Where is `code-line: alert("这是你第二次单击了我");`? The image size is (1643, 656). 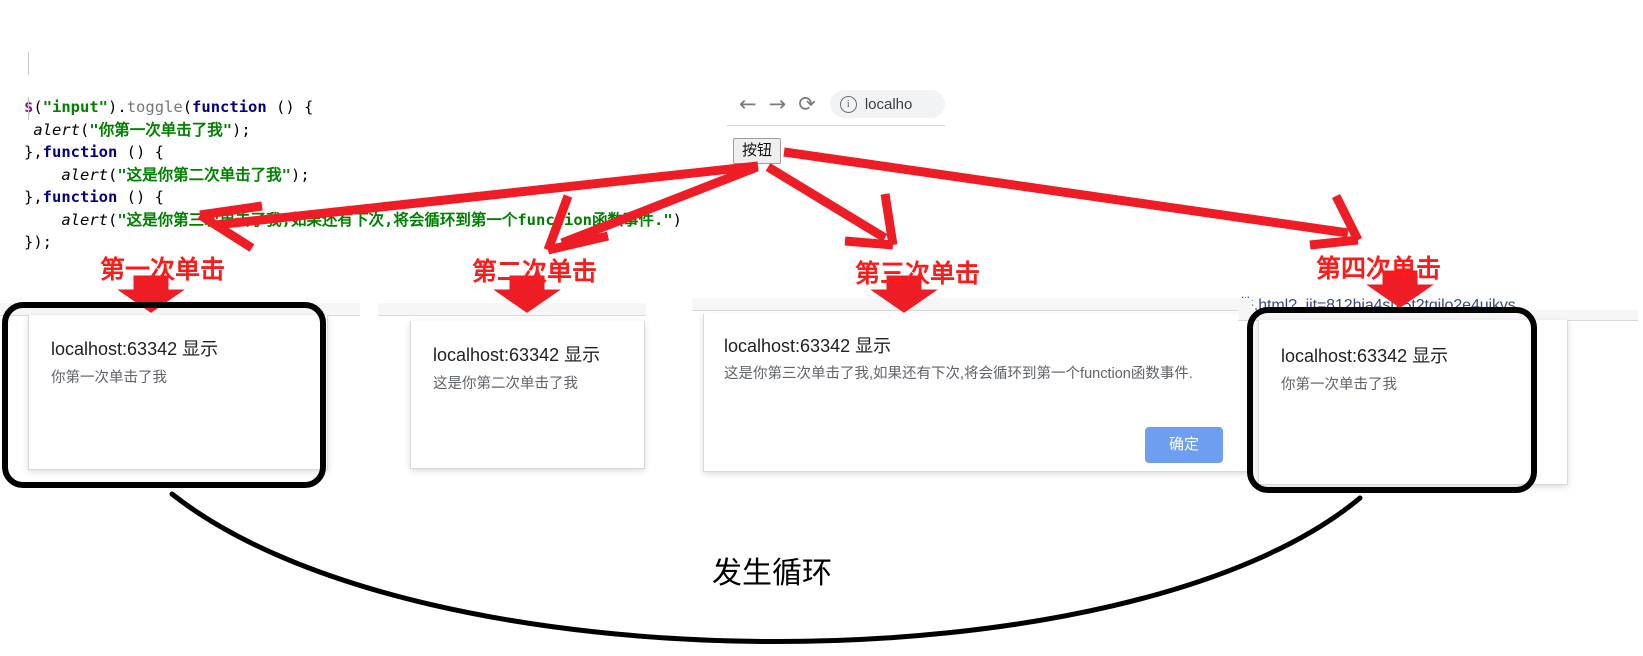 code-line: alert("这是你第二次单击了我"); is located at coordinates (374, 175).